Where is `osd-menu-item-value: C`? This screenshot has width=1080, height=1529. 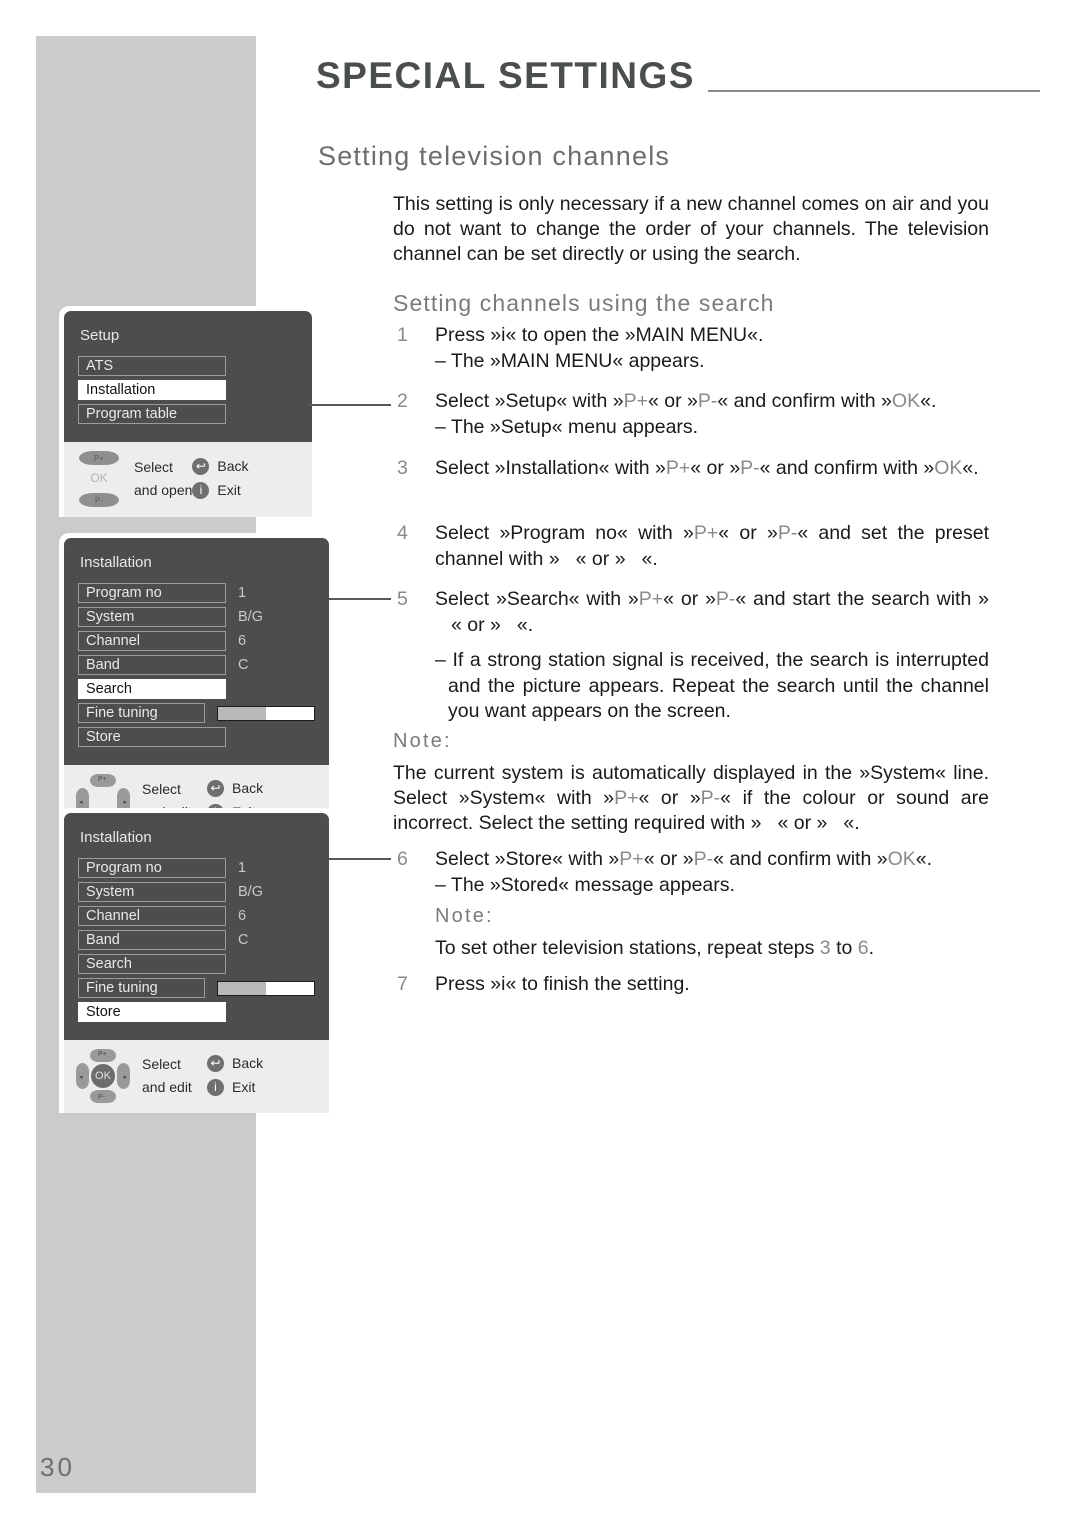
osd-menu-item-value: C is located at coordinates (243, 665).